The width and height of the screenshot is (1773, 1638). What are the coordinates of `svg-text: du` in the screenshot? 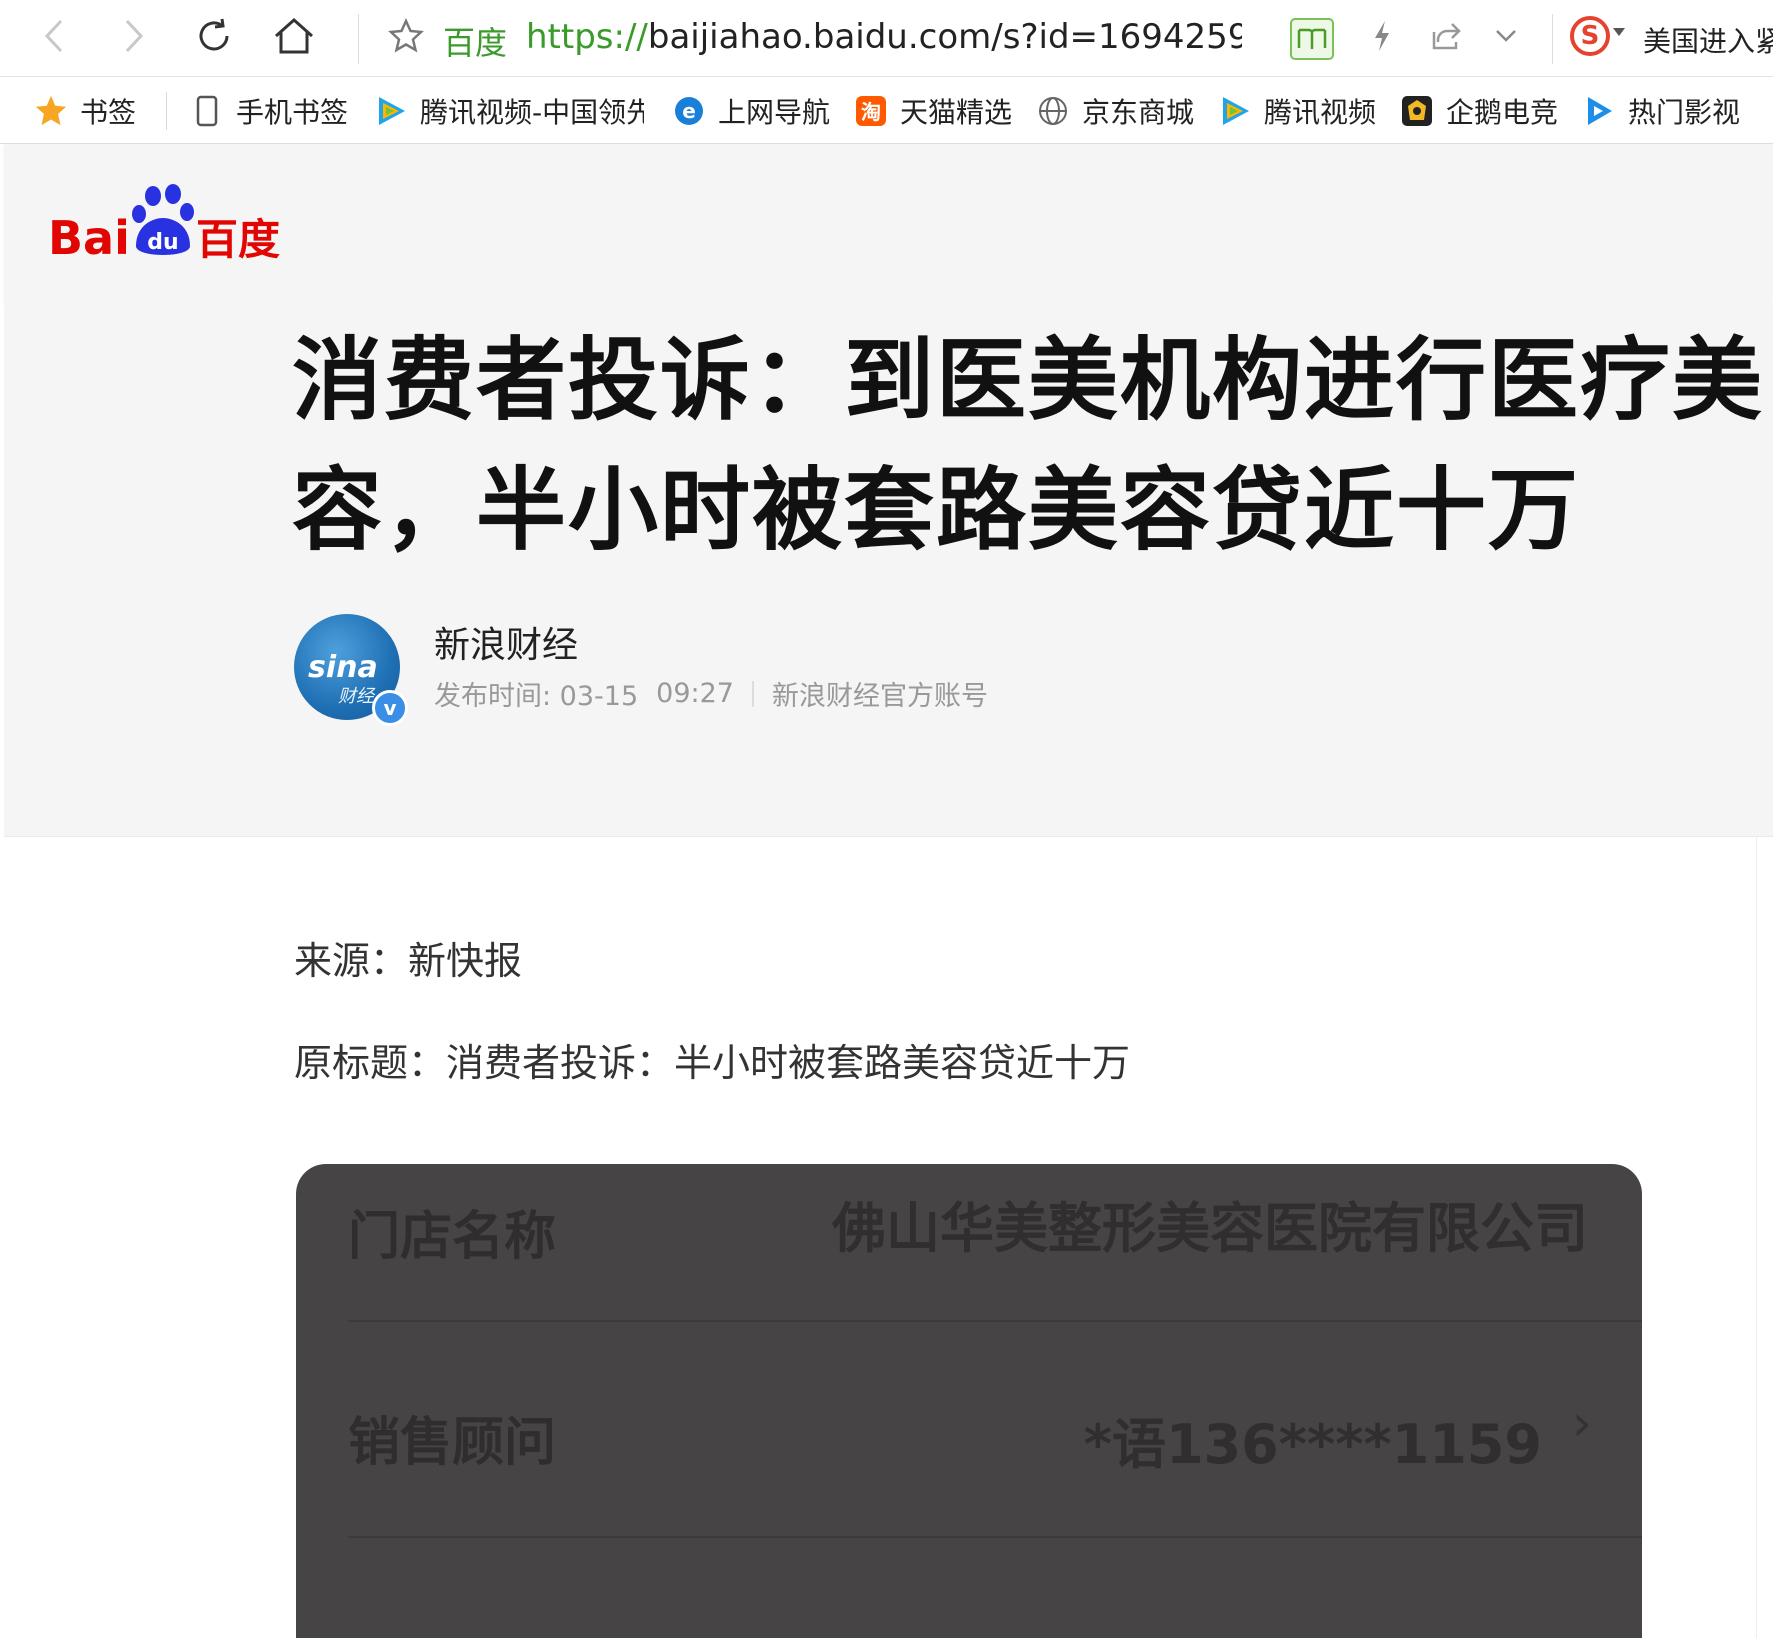 It's located at (162, 242).